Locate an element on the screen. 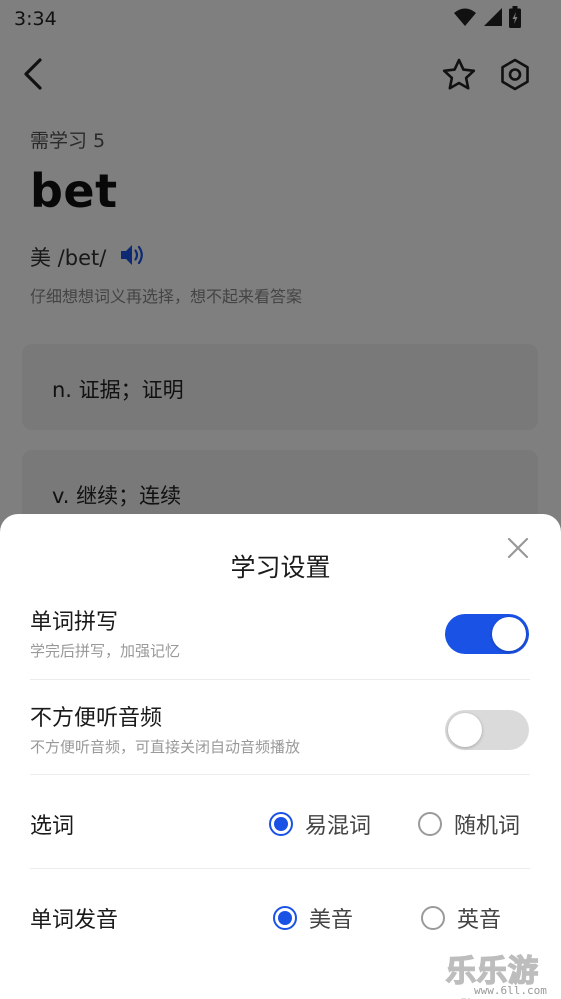 This screenshot has width=561, height=999. radio-british: 英音 is located at coordinates (461, 918).